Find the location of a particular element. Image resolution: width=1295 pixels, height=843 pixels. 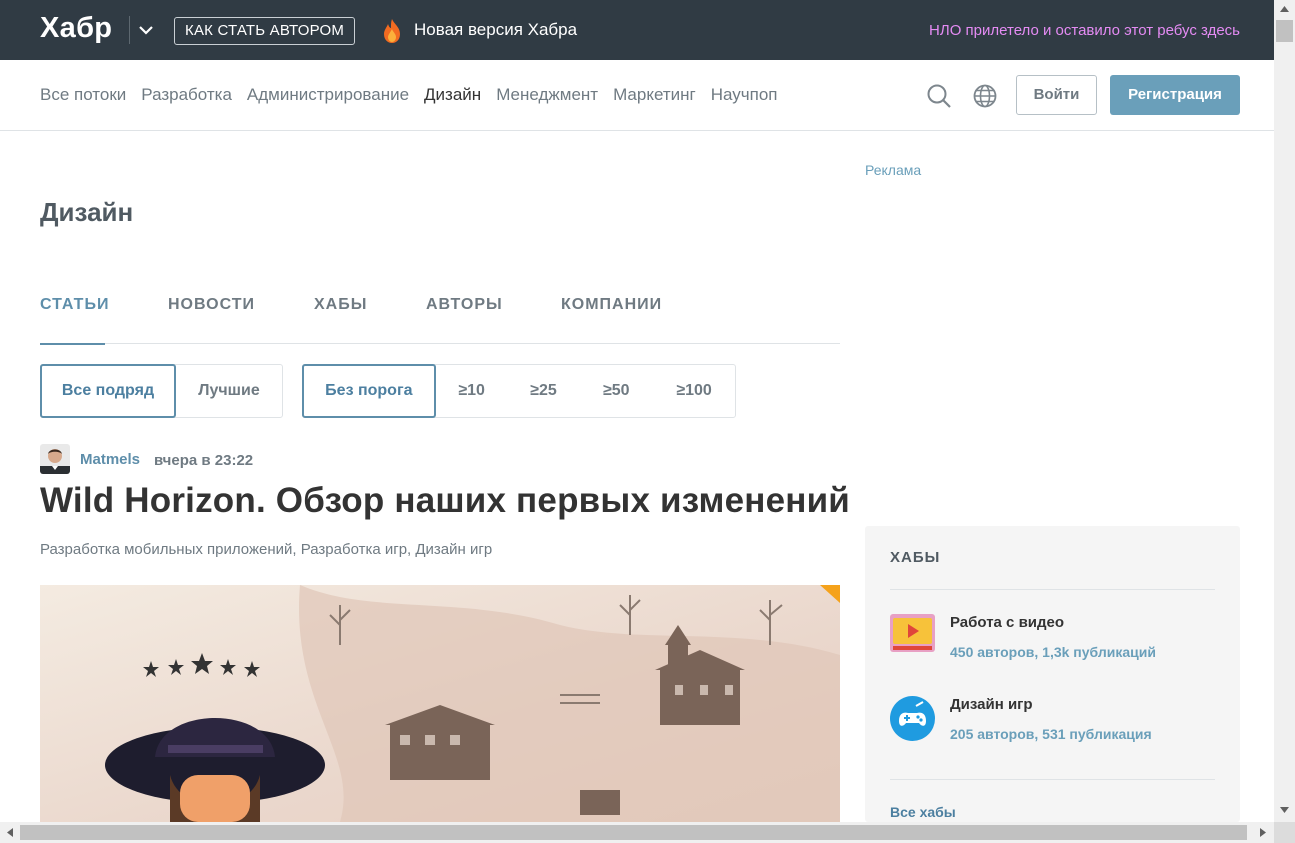

threshold-filter-group: Без порога ≥10 ≥25 ≥50 ≥100 is located at coordinates (519, 391).